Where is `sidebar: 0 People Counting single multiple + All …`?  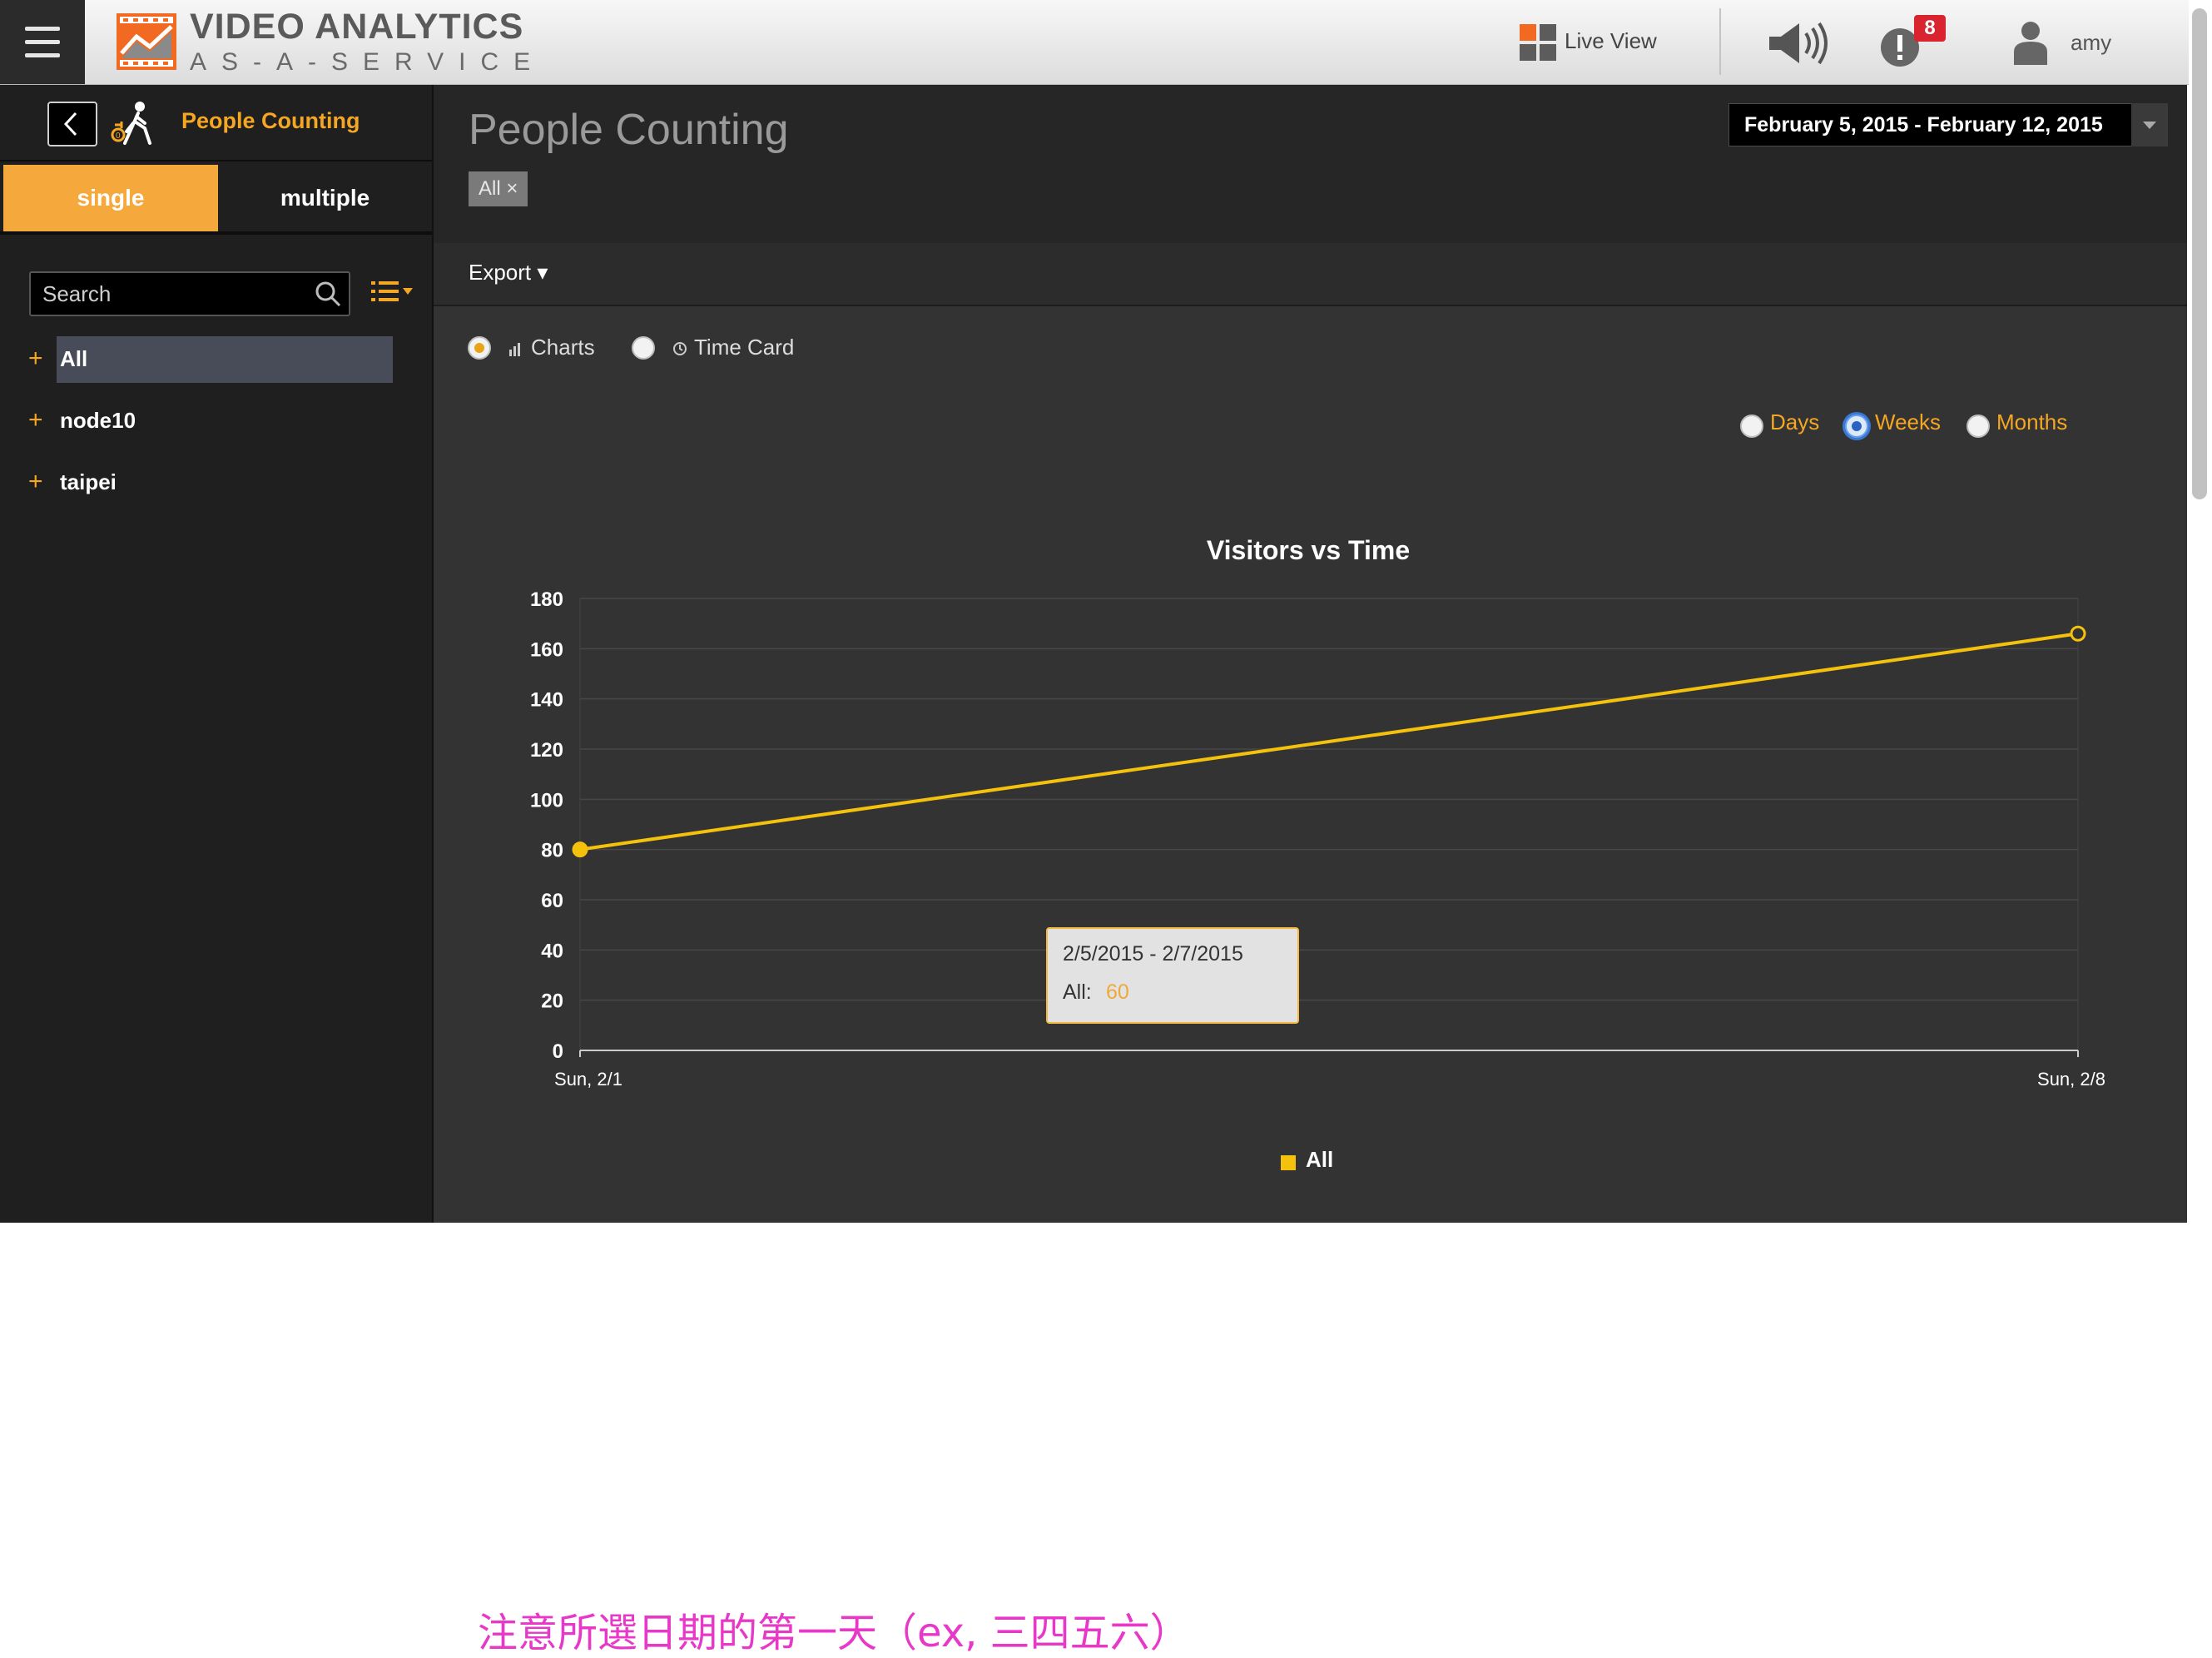 sidebar: 0 People Counting single multiple + All … is located at coordinates (217, 654).